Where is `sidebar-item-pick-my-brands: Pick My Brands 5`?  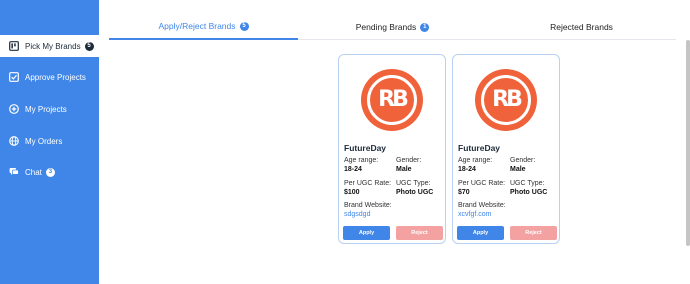 sidebar-item-pick-my-brands: Pick My Brands 5 is located at coordinates (49, 46).